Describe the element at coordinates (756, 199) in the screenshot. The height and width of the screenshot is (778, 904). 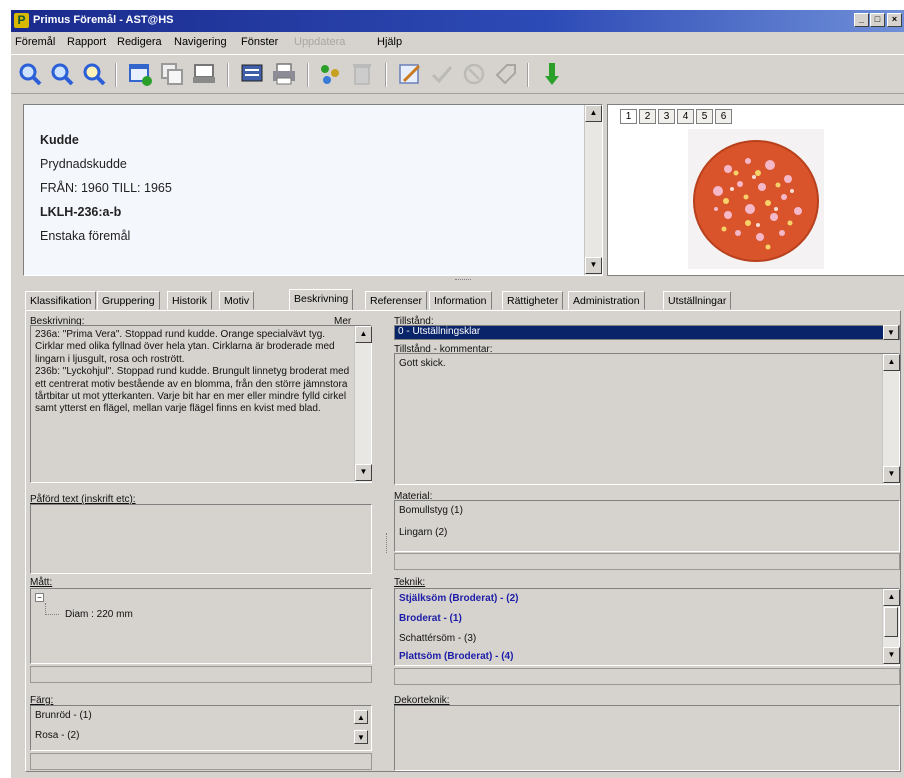
I see `cushion-photo` at that location.